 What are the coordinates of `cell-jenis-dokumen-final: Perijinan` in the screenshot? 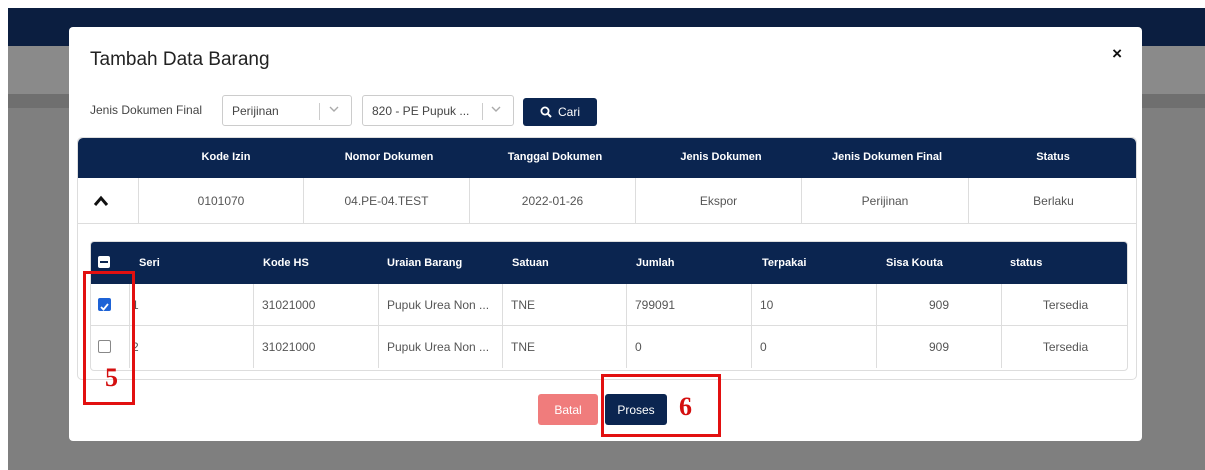 It's located at (884, 201).